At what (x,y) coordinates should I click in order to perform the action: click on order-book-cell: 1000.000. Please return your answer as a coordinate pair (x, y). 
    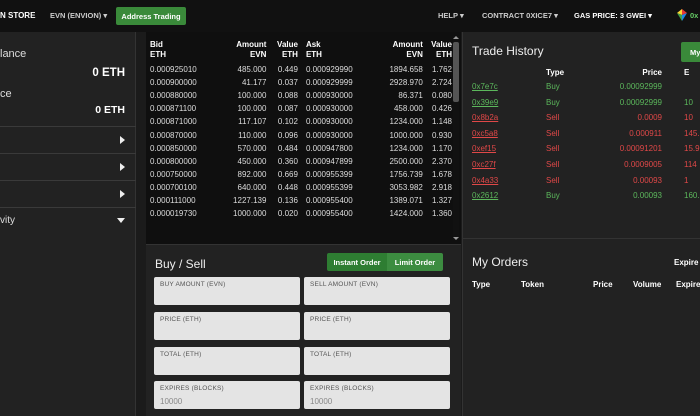
    Looking at the image, I should click on (406, 135).